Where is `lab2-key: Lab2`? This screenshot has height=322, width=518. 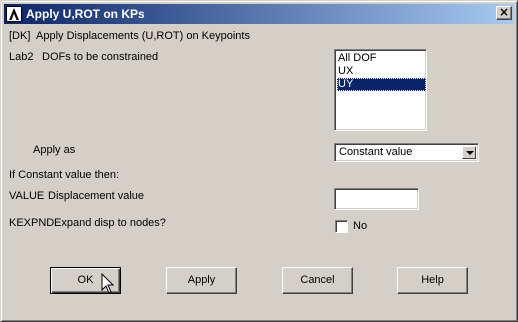 lab2-key: Lab2 is located at coordinates (21, 57).